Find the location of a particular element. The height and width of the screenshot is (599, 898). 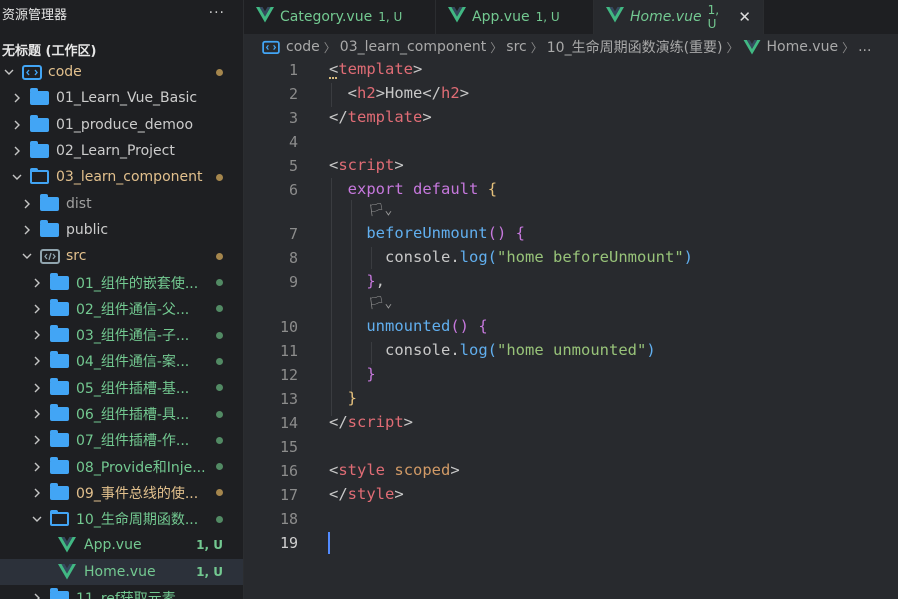

code-line-1: <template> is located at coordinates (376, 69).